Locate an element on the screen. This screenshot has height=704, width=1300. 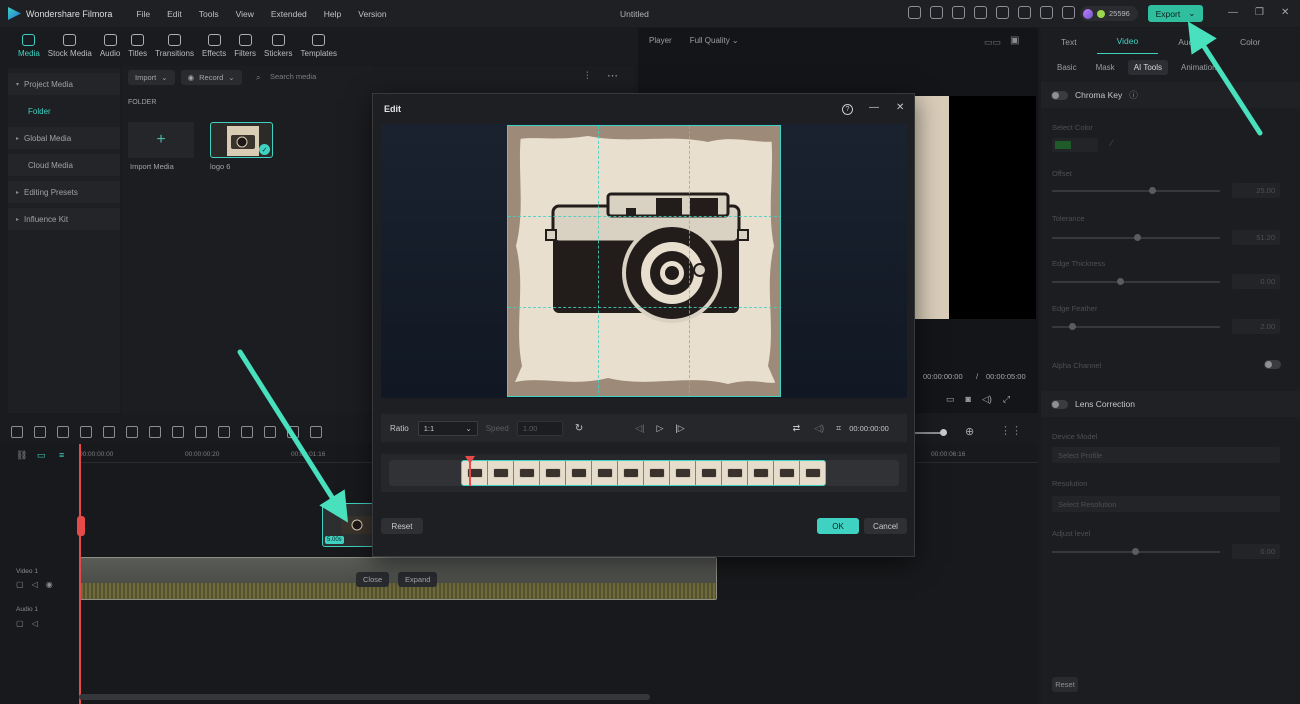
speed-icon is located at coordinates (247, 432).